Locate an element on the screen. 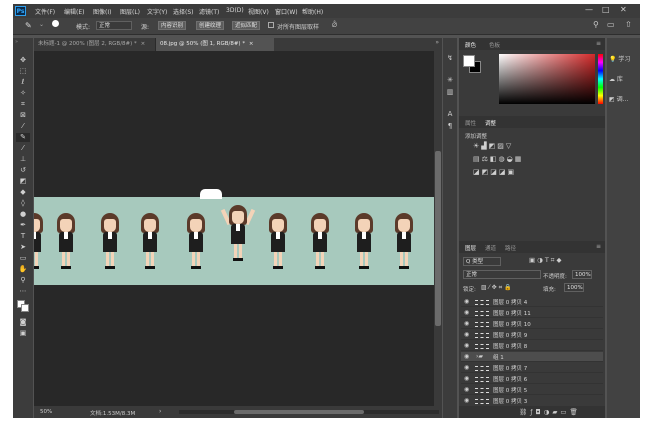  layer-group-row: ◉ ›▰ 组 1 is located at coordinates (532, 357).